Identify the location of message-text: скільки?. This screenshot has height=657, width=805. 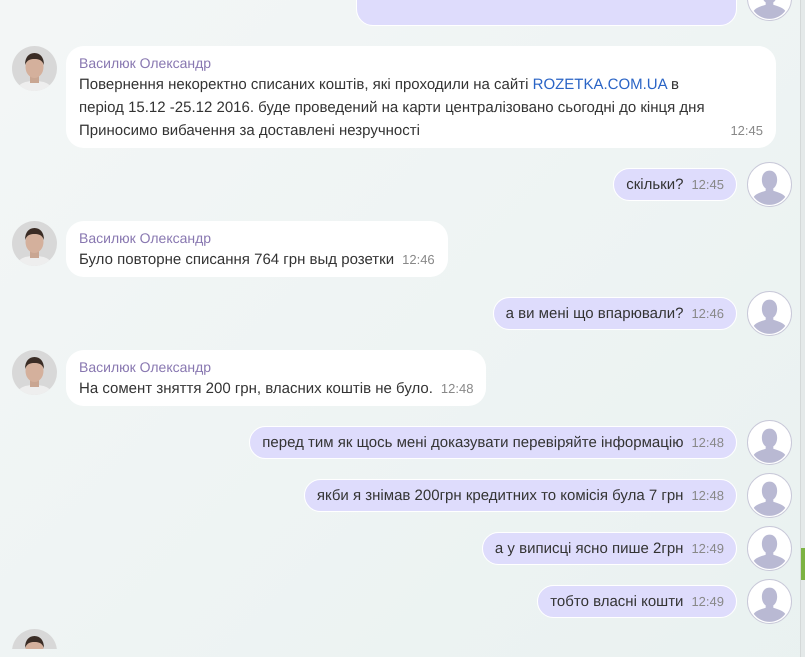
(655, 184).